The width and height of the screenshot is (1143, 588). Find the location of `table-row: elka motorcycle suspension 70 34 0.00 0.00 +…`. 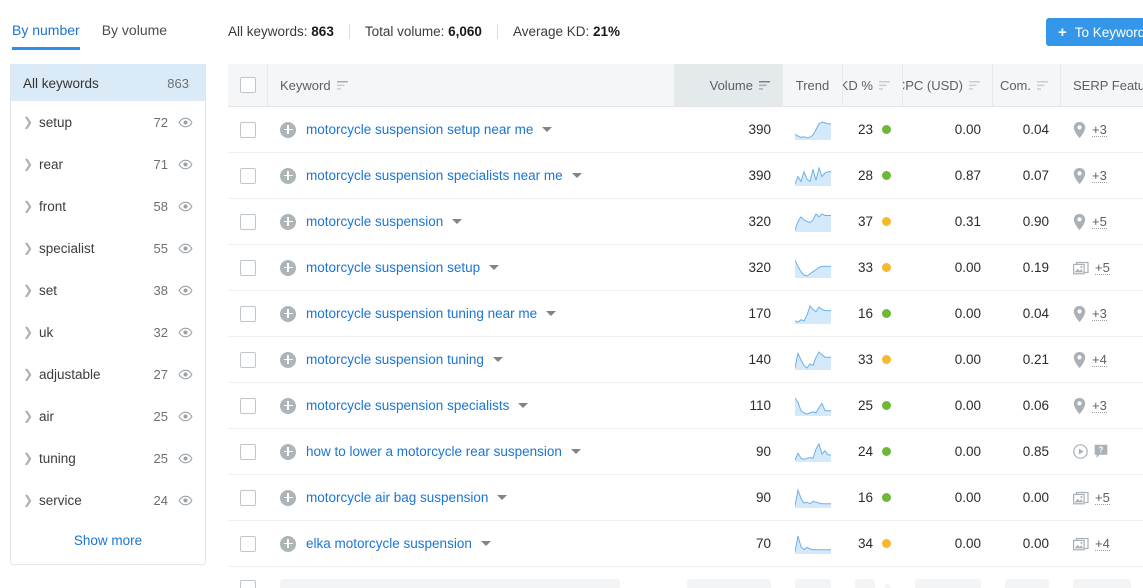

table-row: elka motorcycle suspension 70 34 0.00 0.00 +… is located at coordinates (685, 544).